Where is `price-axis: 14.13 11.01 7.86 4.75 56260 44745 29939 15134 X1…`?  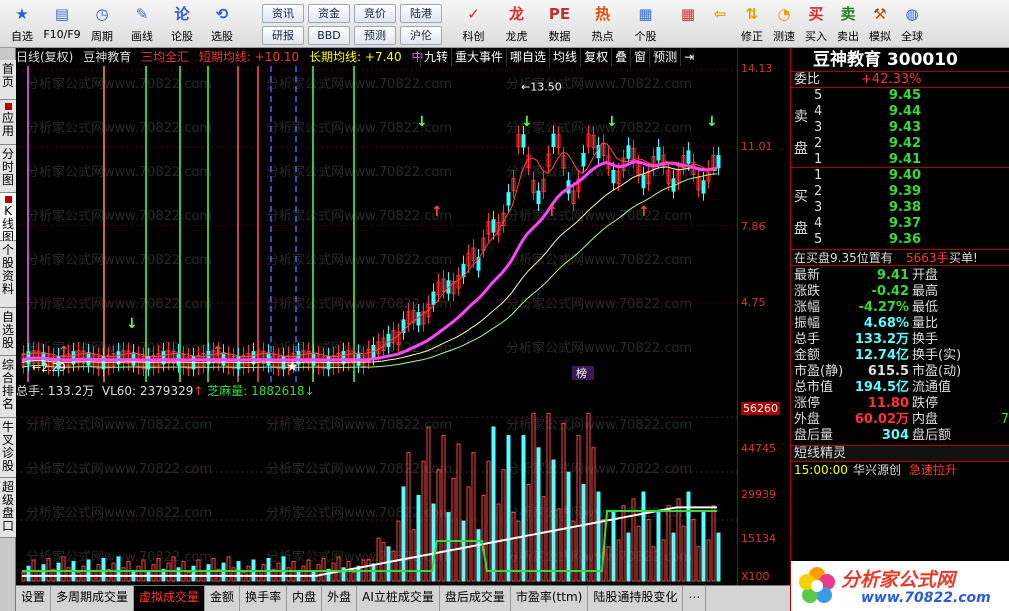 price-axis: 14.13 11.01 7.86 4.75 56260 44745 29939 15134 X1… is located at coordinates (763, 316).